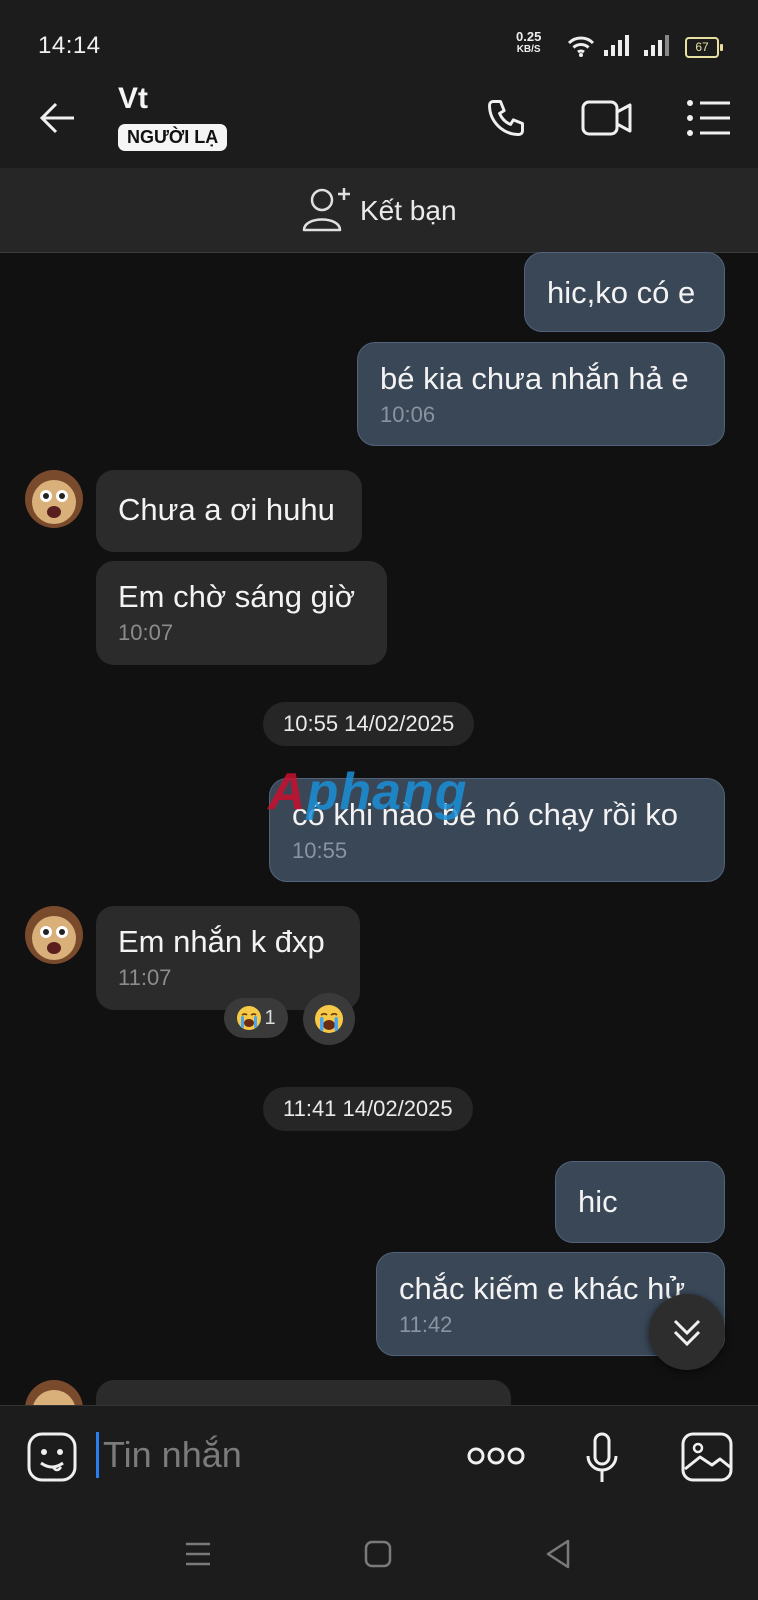 Image resolution: width=758 pixels, height=1600 pixels. What do you see at coordinates (506, 118) in the screenshot?
I see `phone-call-icon` at bounding box center [506, 118].